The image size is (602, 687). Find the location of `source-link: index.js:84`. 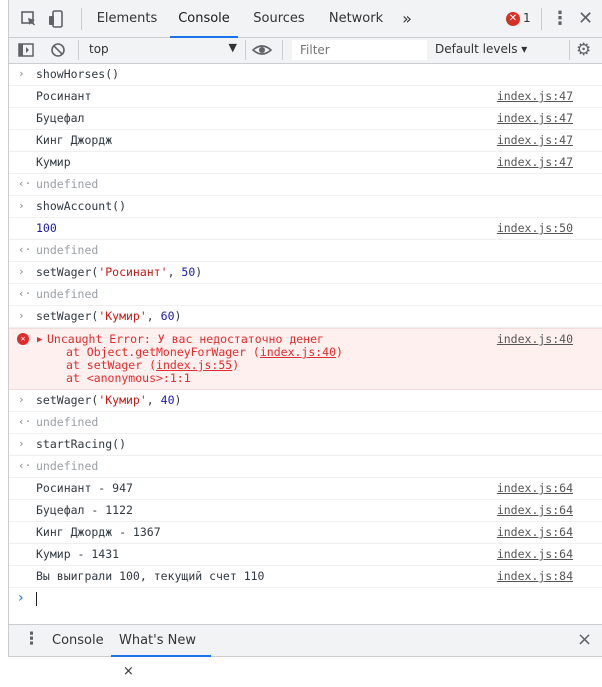

source-link: index.js:84 is located at coordinates (535, 576).